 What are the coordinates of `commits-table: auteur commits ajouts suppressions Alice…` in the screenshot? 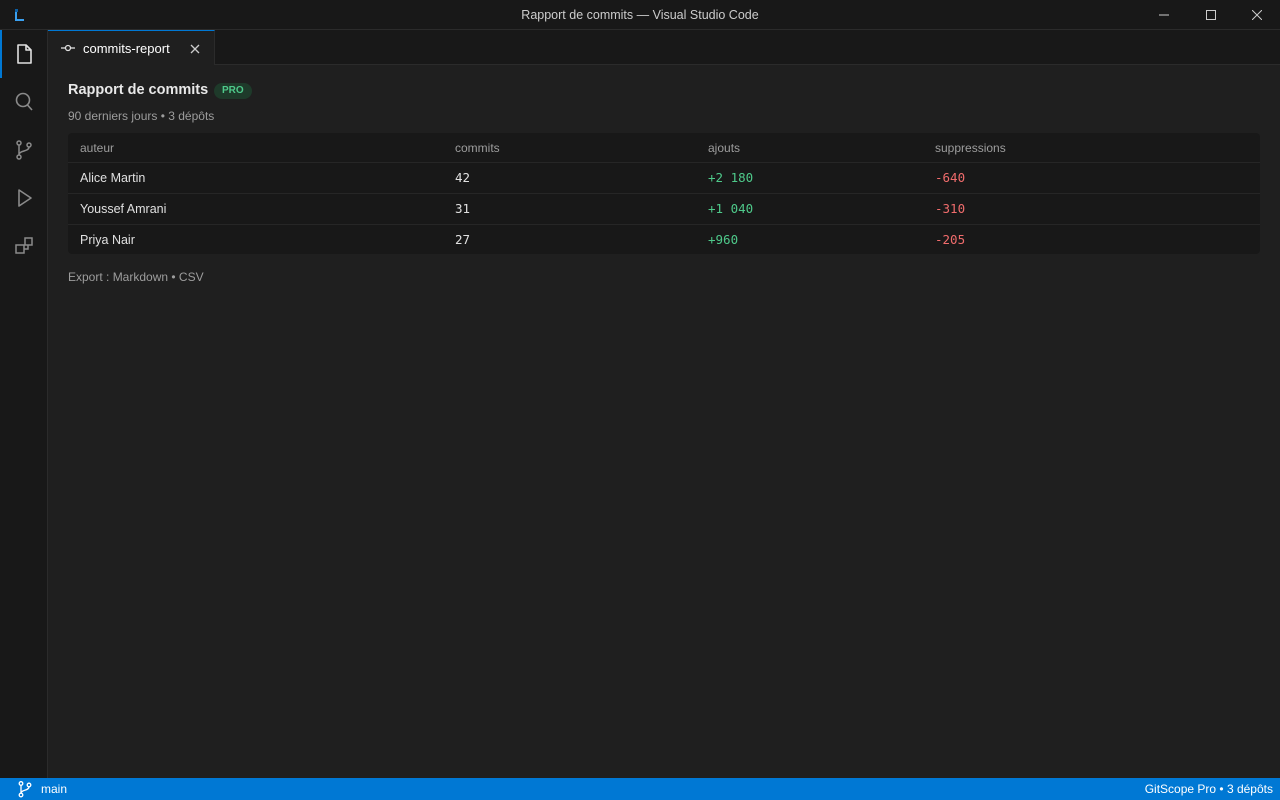 It's located at (664, 193).